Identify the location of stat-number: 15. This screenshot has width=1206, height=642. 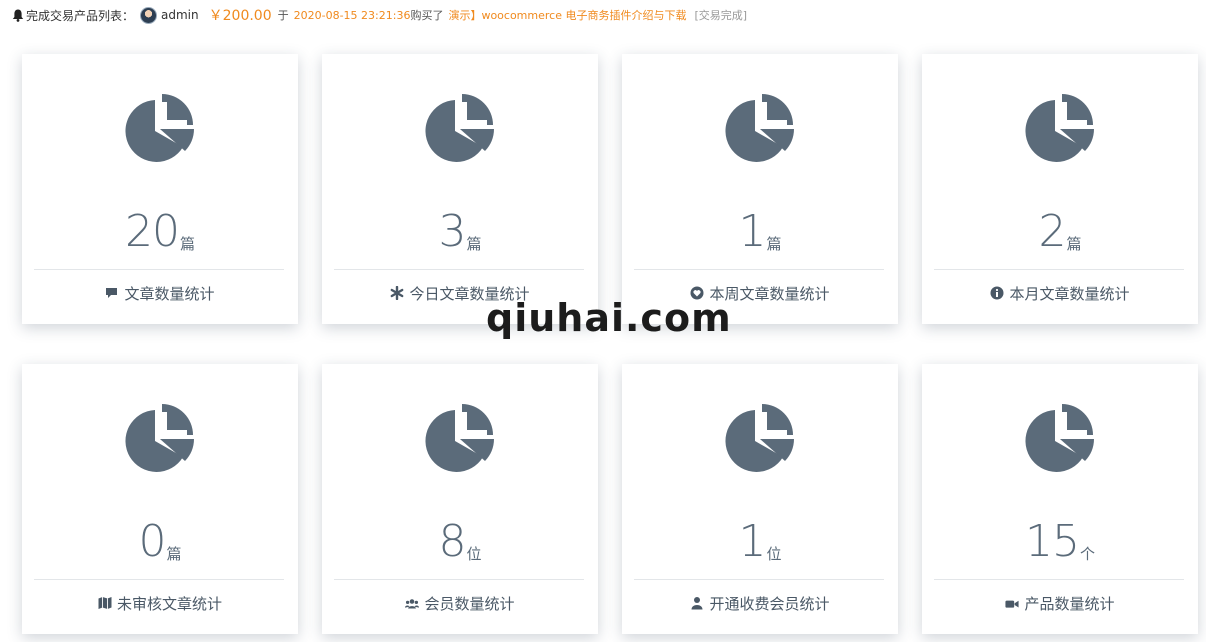
(1052, 541).